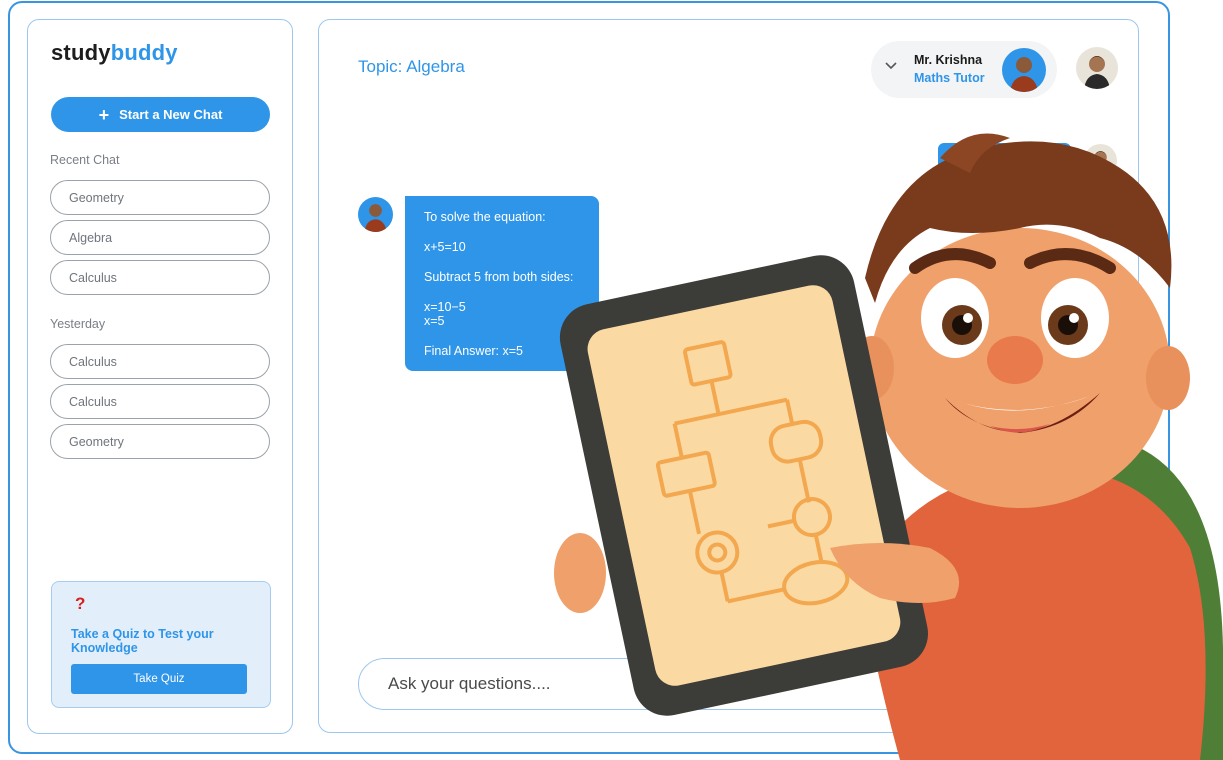 This screenshot has height=760, width=1223. What do you see at coordinates (114, 52) in the screenshot?
I see `app-logo: studybuddy` at bounding box center [114, 52].